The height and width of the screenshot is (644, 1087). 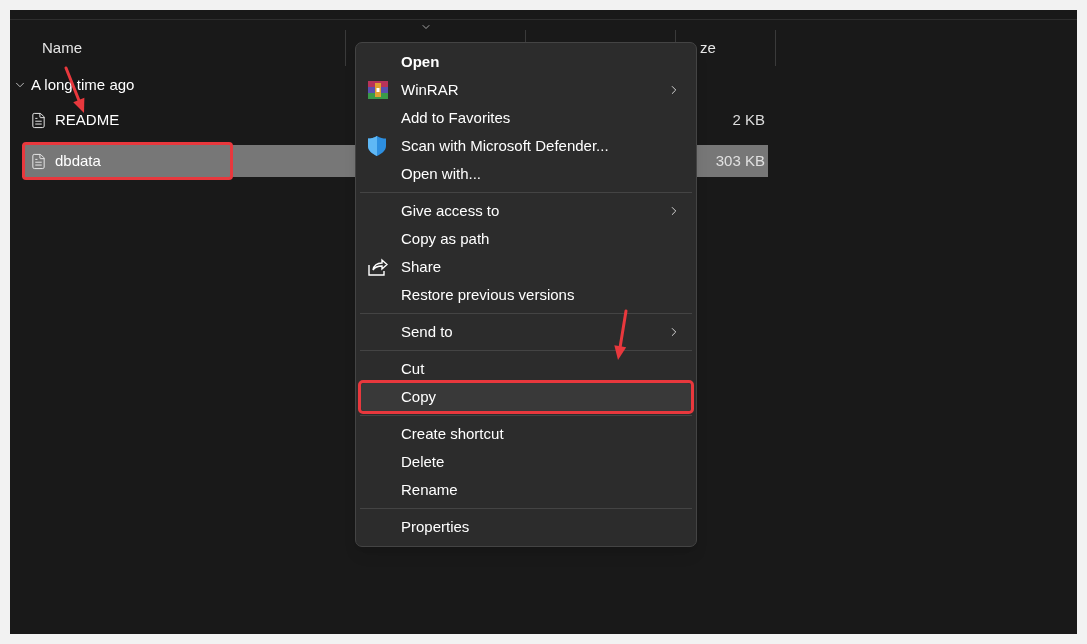 What do you see at coordinates (423, 461) in the screenshot?
I see `menu-label: Delete` at bounding box center [423, 461].